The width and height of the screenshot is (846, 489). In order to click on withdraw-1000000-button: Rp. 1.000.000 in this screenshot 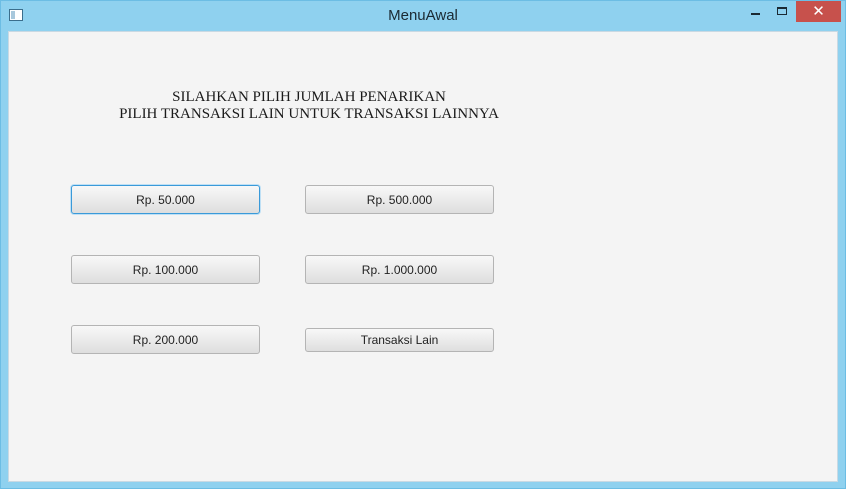, I will do `click(399, 269)`.